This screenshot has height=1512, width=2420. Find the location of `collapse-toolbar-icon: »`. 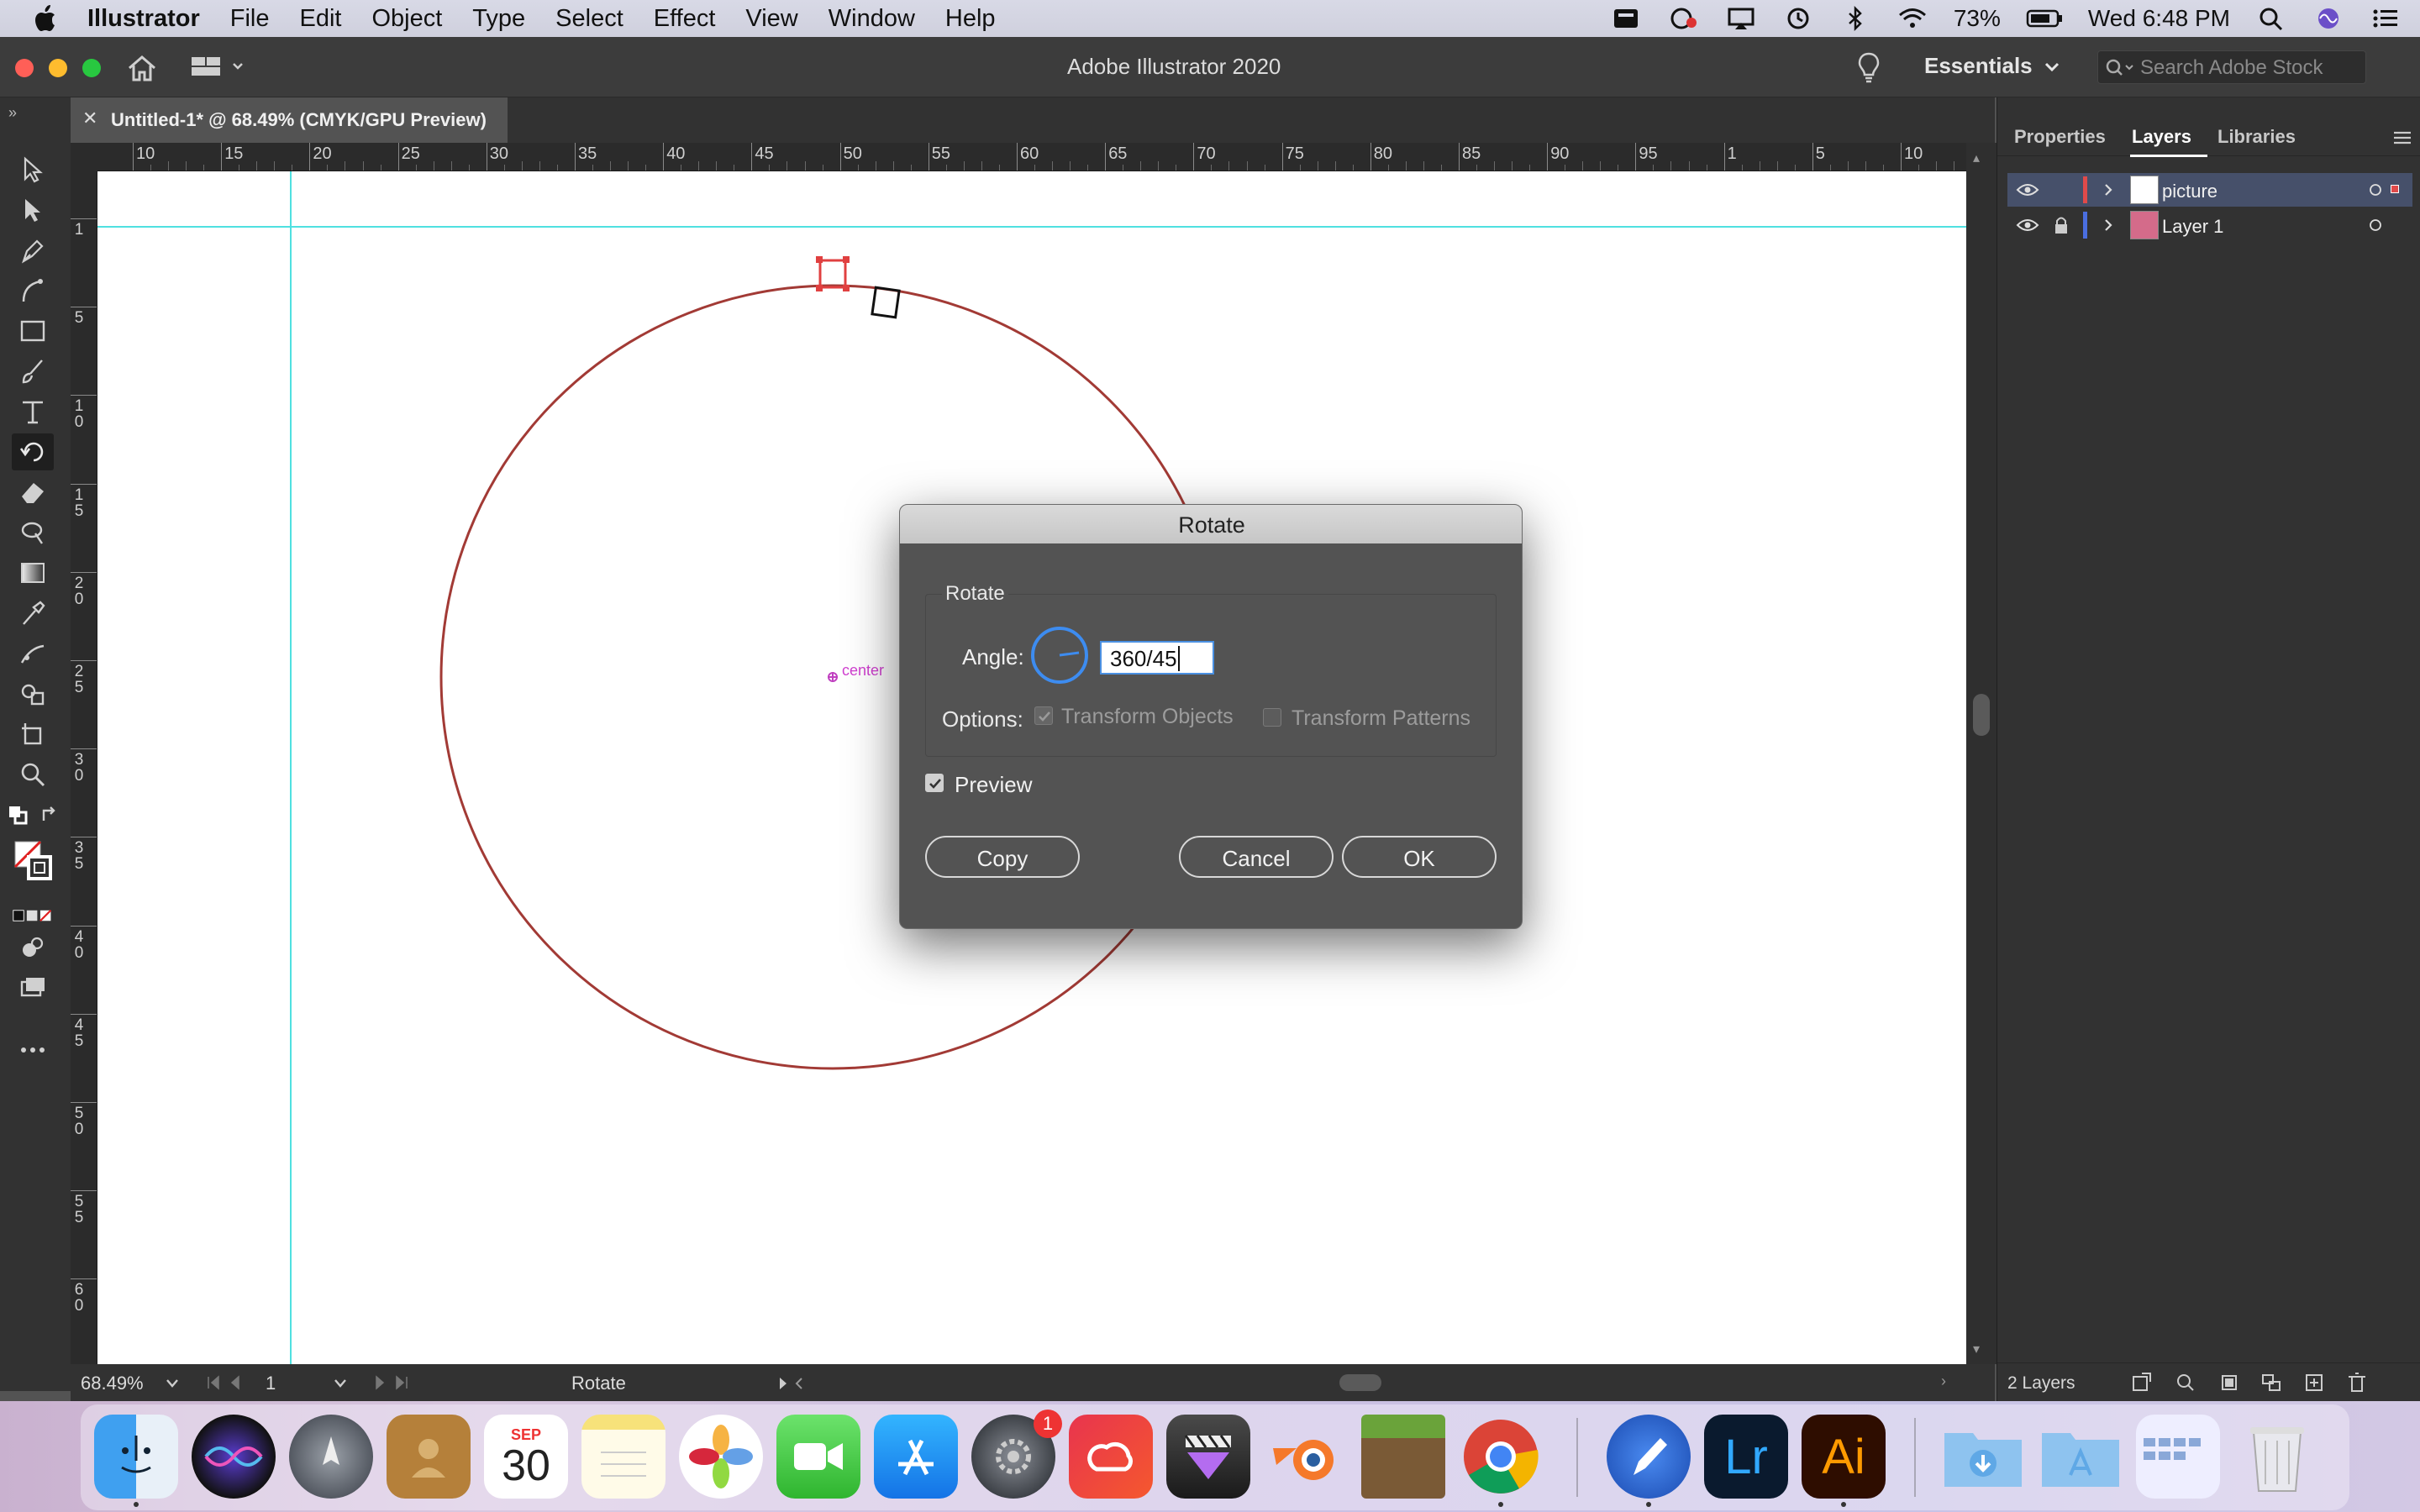

collapse-toolbar-icon: » is located at coordinates (12, 113).